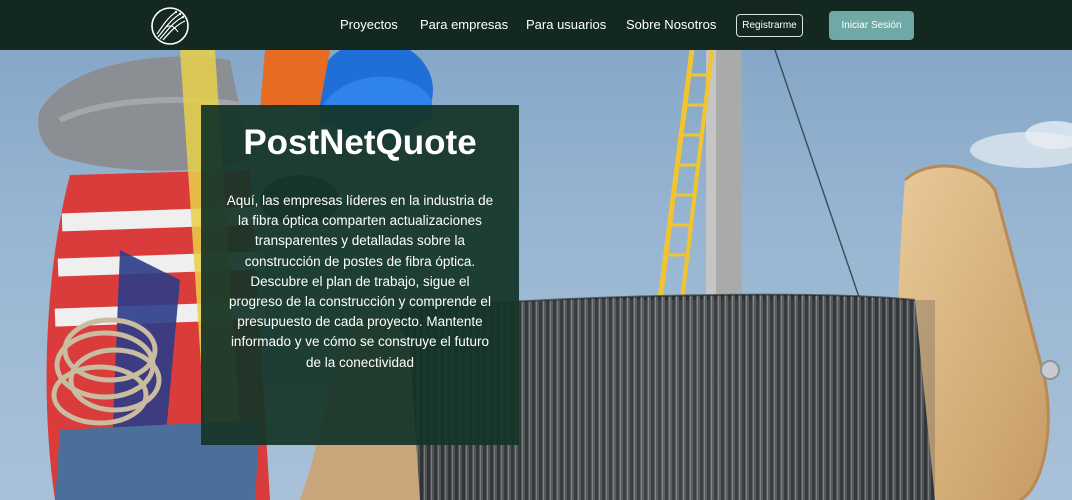 The image size is (1072, 500). What do you see at coordinates (566, 24) in the screenshot?
I see `nav-link-para-usuarios: Para usuarios` at bounding box center [566, 24].